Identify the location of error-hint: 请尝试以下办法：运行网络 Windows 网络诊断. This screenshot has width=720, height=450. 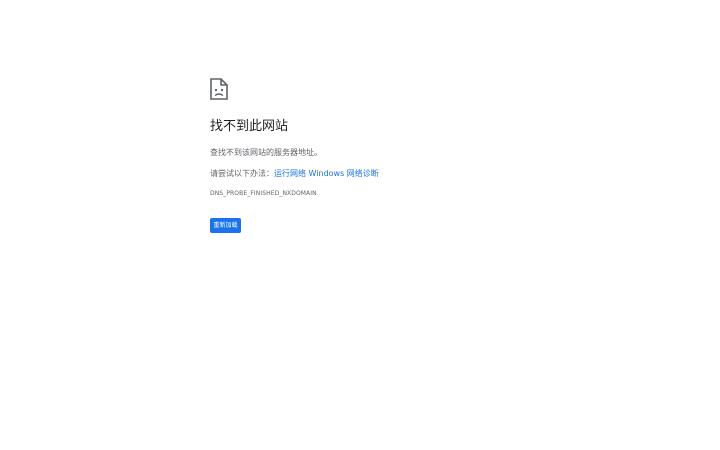
(440, 173).